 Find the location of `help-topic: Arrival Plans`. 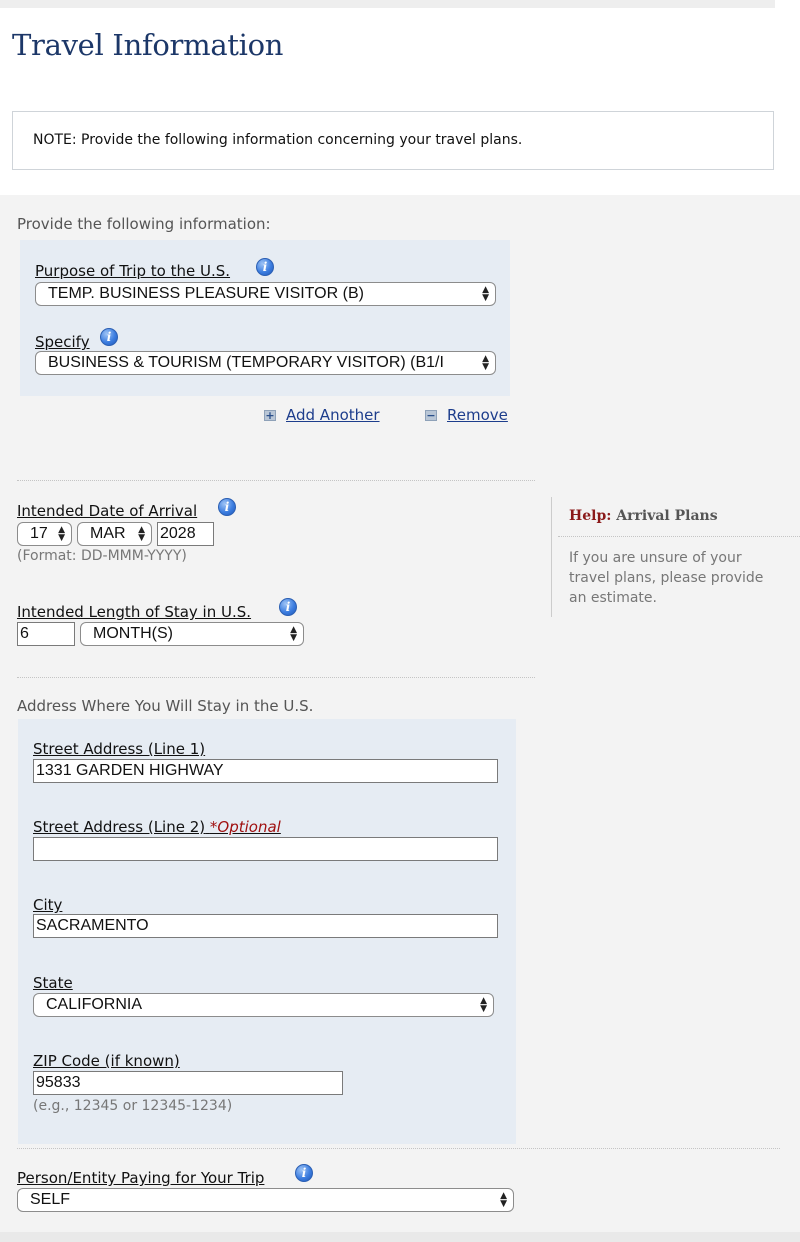

help-topic: Arrival Plans is located at coordinates (667, 516).